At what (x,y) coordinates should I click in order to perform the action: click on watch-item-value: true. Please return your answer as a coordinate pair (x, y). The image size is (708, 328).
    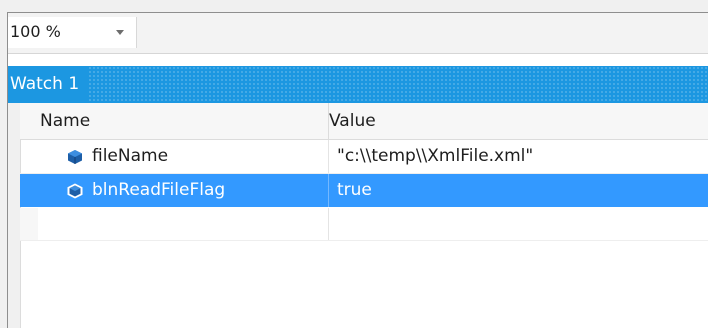
    Looking at the image, I should click on (354, 190).